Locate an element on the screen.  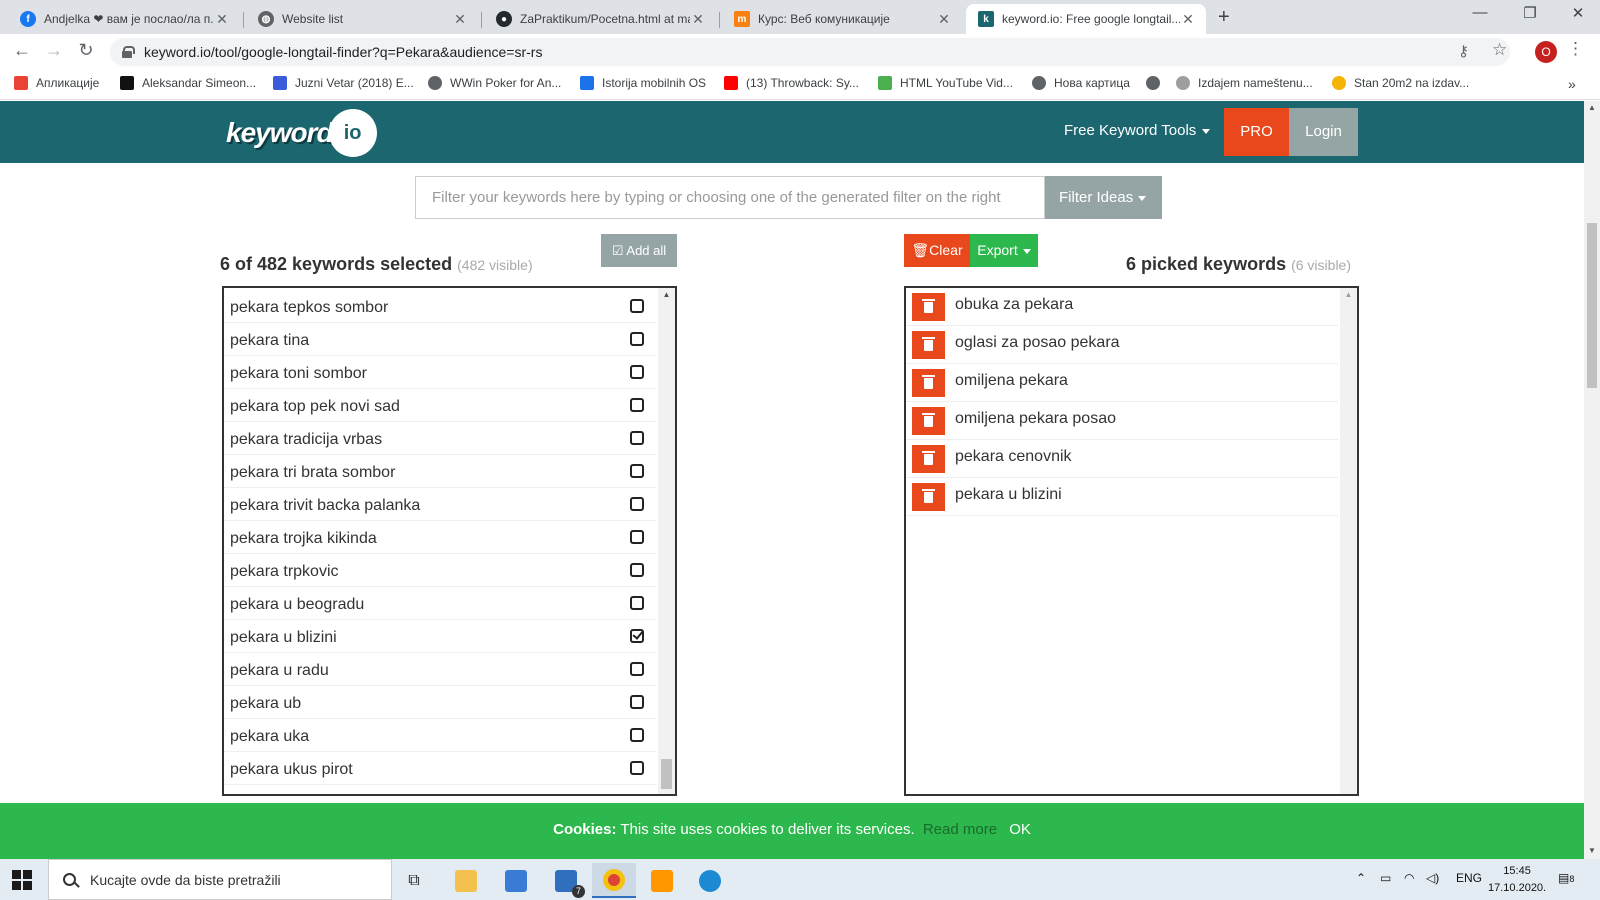
bookmark-item: Апликације is located at coordinates (56, 83).